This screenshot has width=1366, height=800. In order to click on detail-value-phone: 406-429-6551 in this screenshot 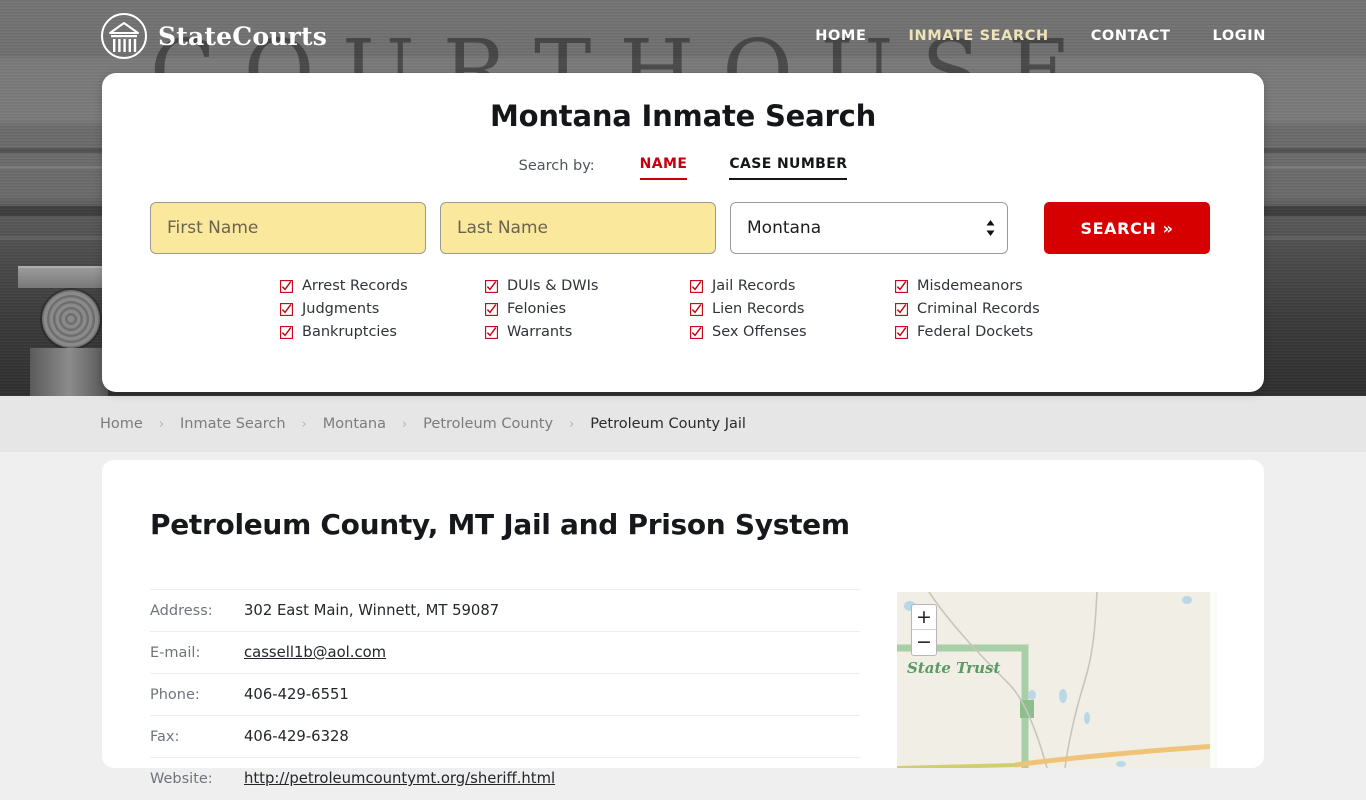, I will do `click(296, 694)`.